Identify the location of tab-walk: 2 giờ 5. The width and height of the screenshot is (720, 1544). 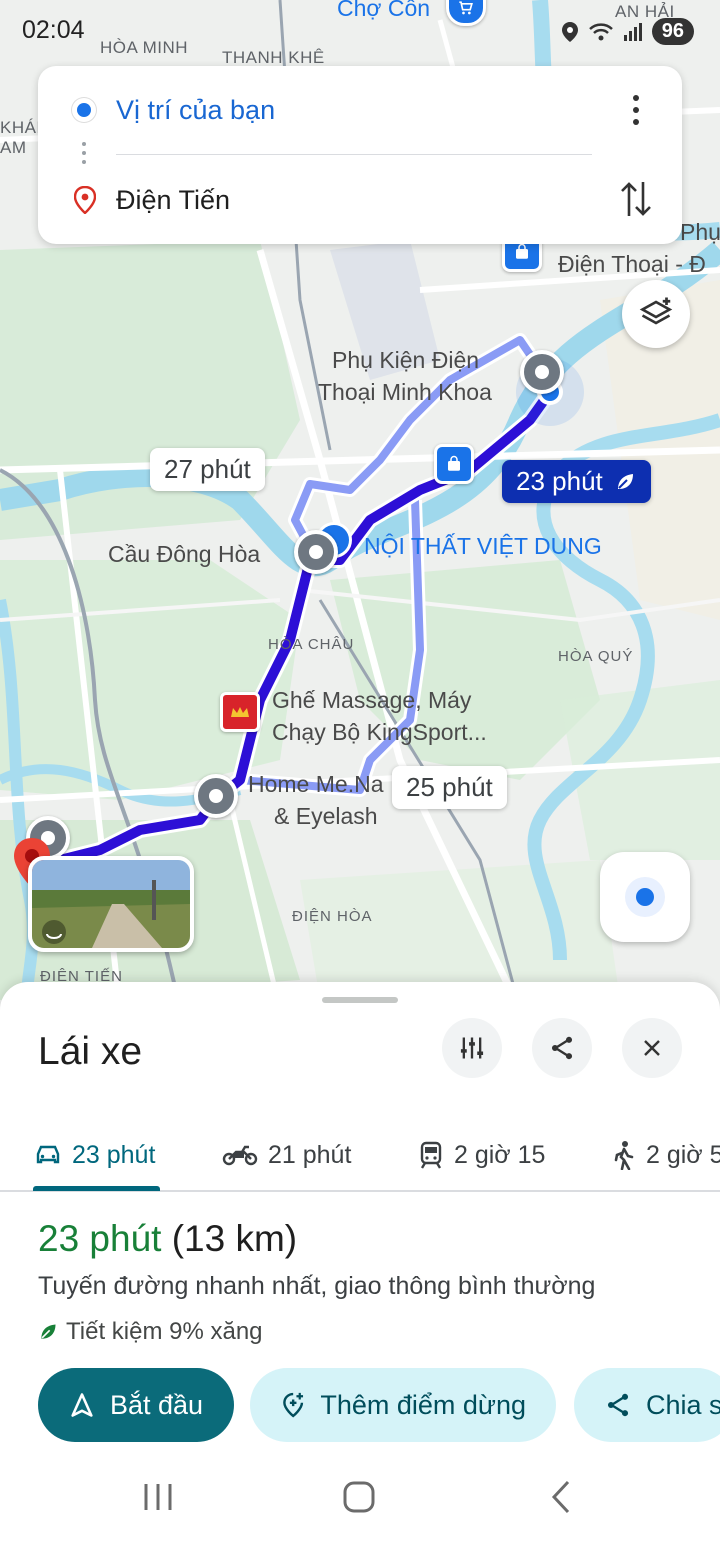
(666, 1155).